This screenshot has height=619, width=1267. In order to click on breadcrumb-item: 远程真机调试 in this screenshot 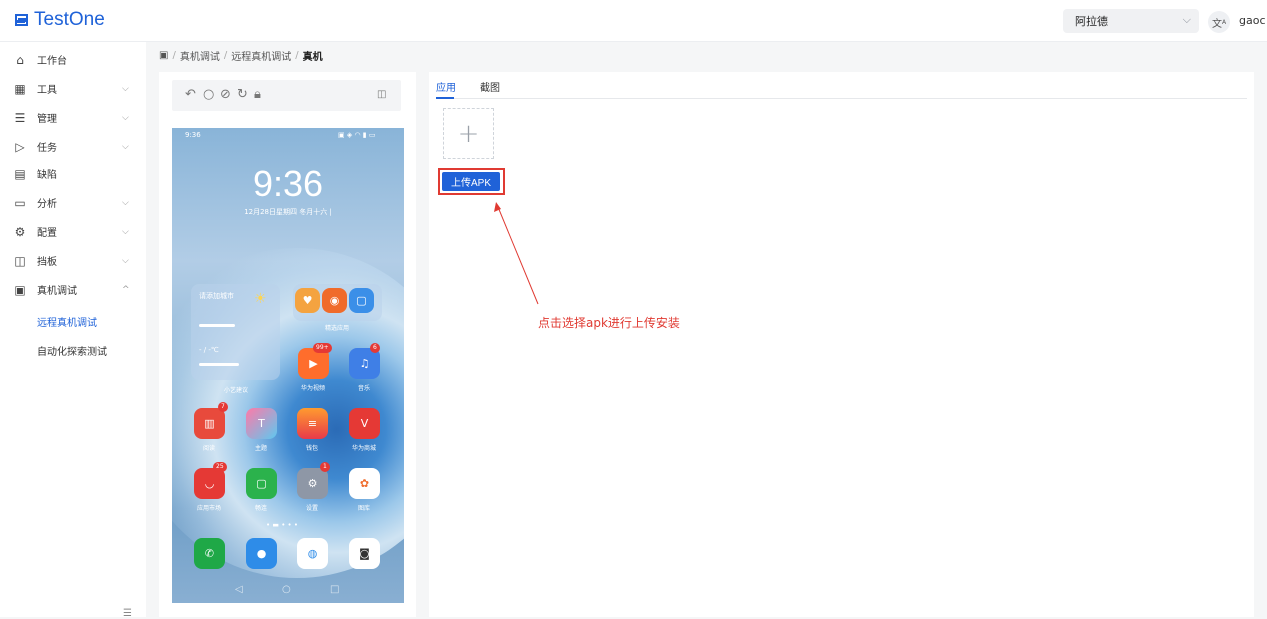, I will do `click(261, 55)`.